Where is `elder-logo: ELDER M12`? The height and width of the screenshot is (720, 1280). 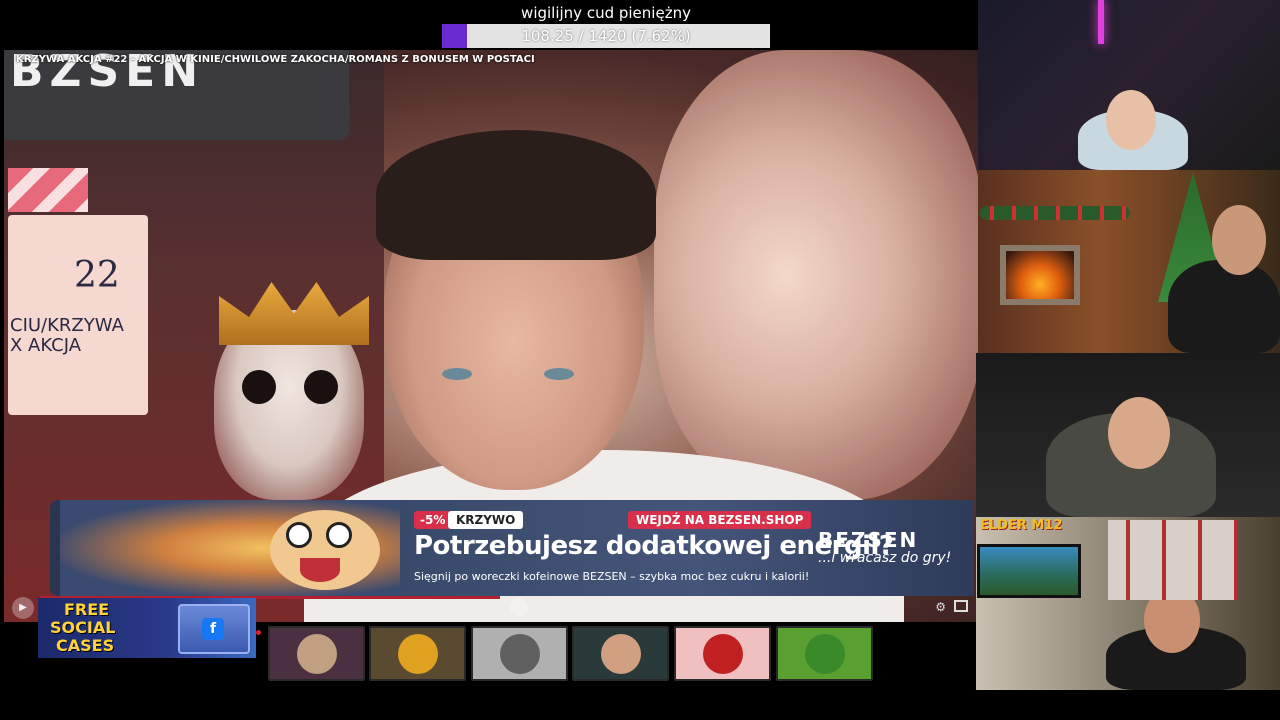
elder-logo: ELDER M12 is located at coordinates (1021, 525).